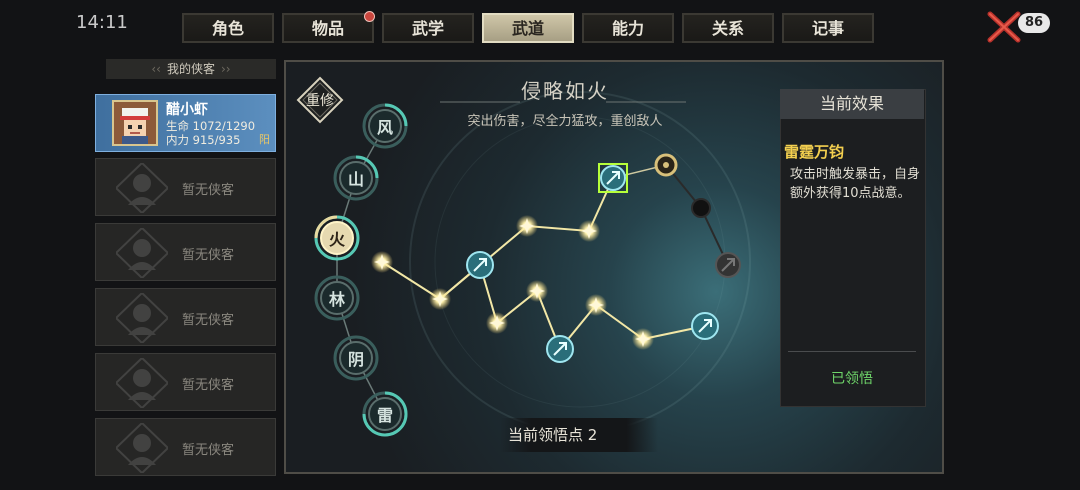 Image resolution: width=1080 pixels, height=490 pixels. I want to click on stance-fire-label: 火, so click(337, 238).